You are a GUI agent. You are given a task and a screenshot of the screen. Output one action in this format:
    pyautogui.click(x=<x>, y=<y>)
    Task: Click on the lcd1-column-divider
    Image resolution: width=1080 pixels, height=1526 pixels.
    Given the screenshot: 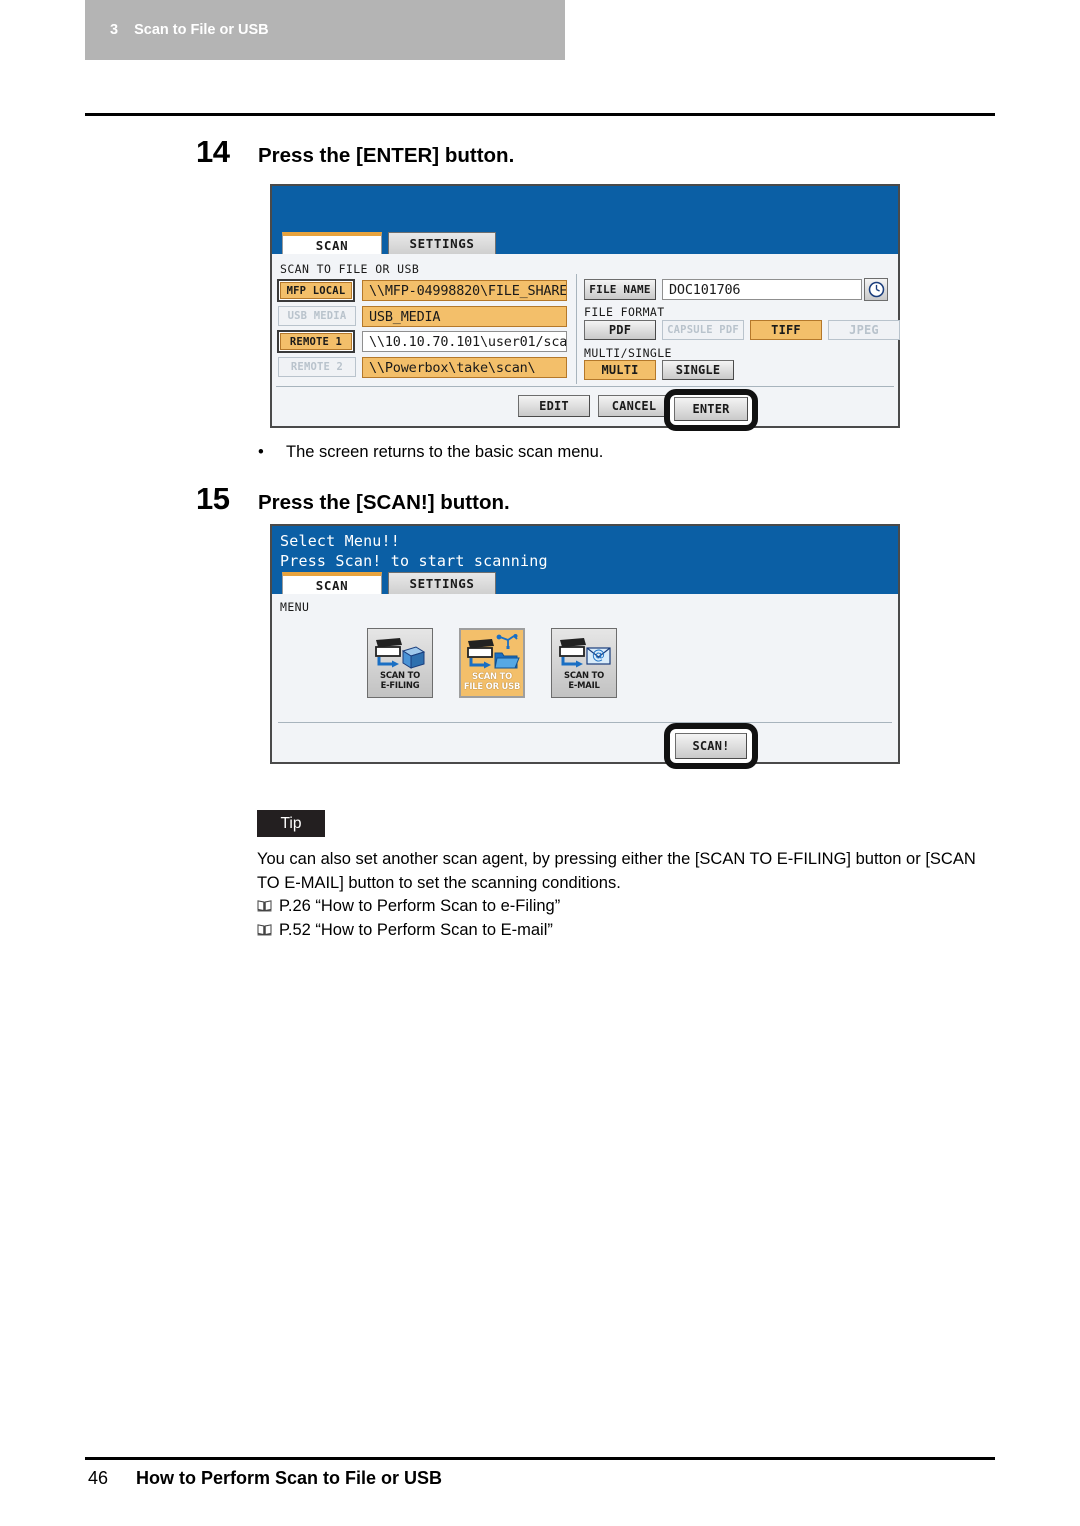 What is the action you would take?
    pyautogui.click(x=576, y=329)
    